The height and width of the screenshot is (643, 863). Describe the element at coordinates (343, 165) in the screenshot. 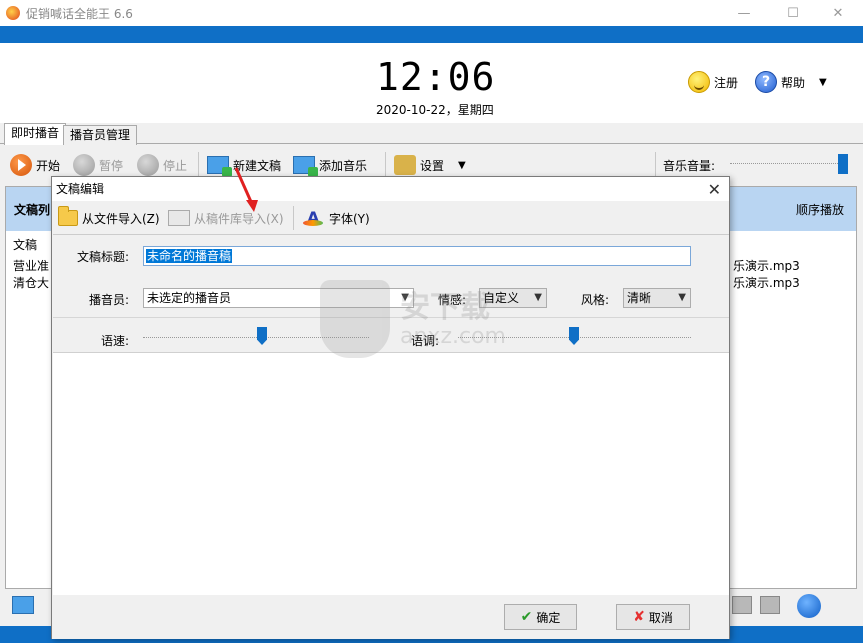

I see `add-music-label: 添加音乐` at that location.